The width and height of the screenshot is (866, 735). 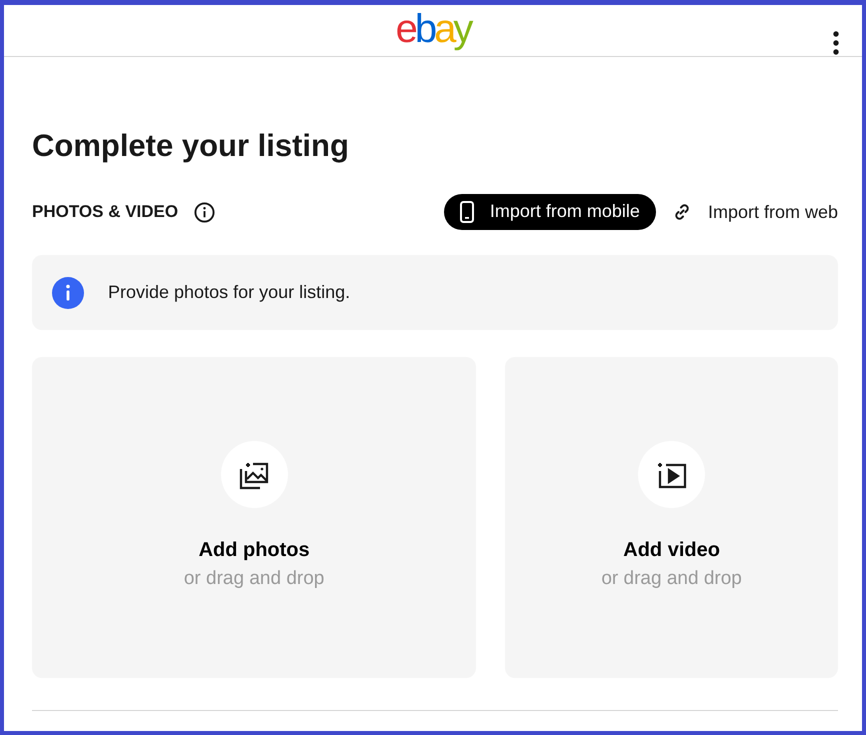 I want to click on page-title: Complete your listing, so click(x=191, y=145).